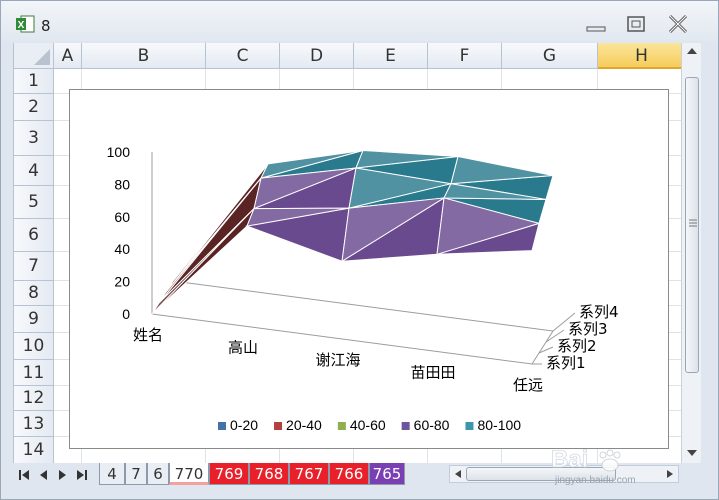  I want to click on series-label: 系列2, so click(577, 346).